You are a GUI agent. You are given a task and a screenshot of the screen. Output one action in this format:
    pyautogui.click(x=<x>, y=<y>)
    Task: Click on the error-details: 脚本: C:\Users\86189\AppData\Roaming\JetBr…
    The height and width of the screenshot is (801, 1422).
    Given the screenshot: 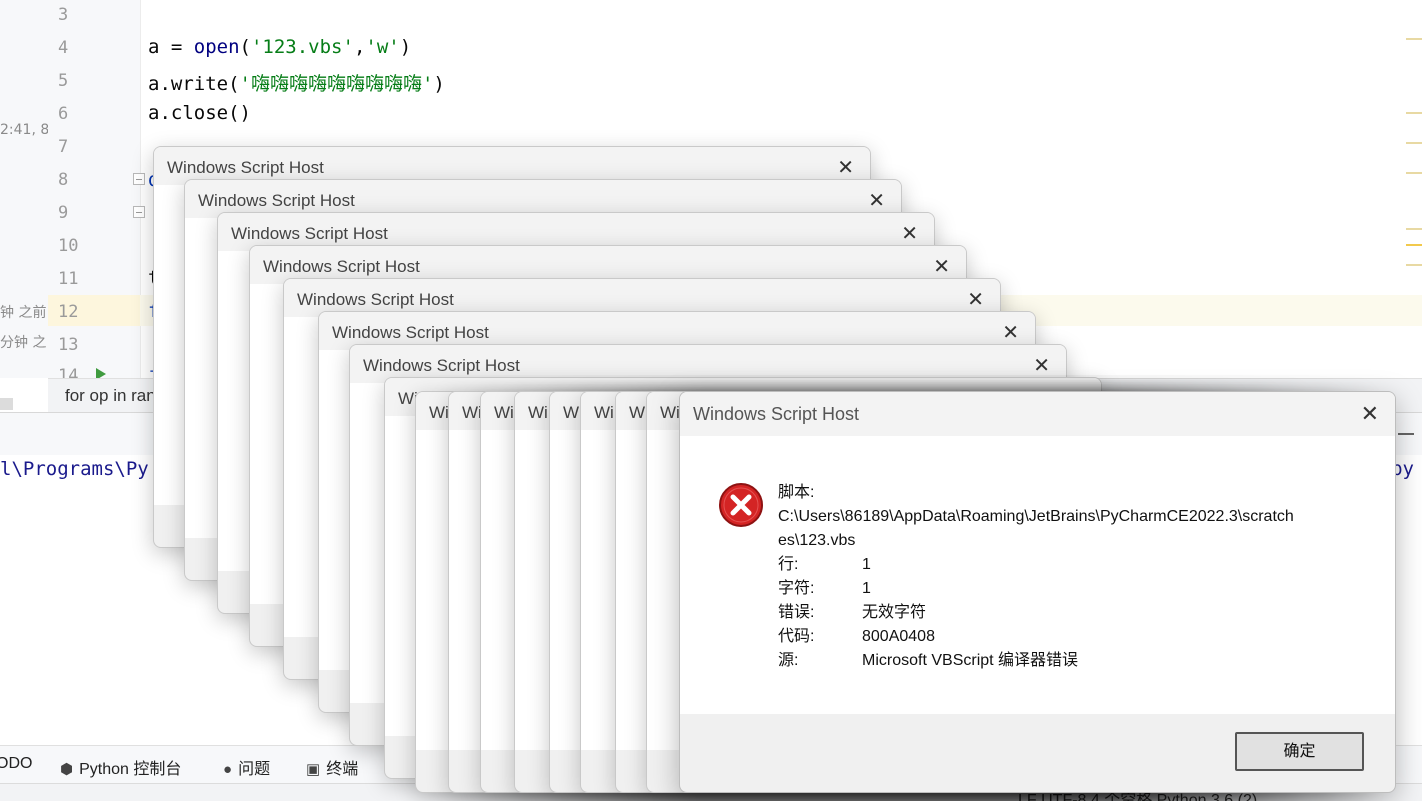 What is the action you would take?
    pyautogui.click(x=1036, y=577)
    